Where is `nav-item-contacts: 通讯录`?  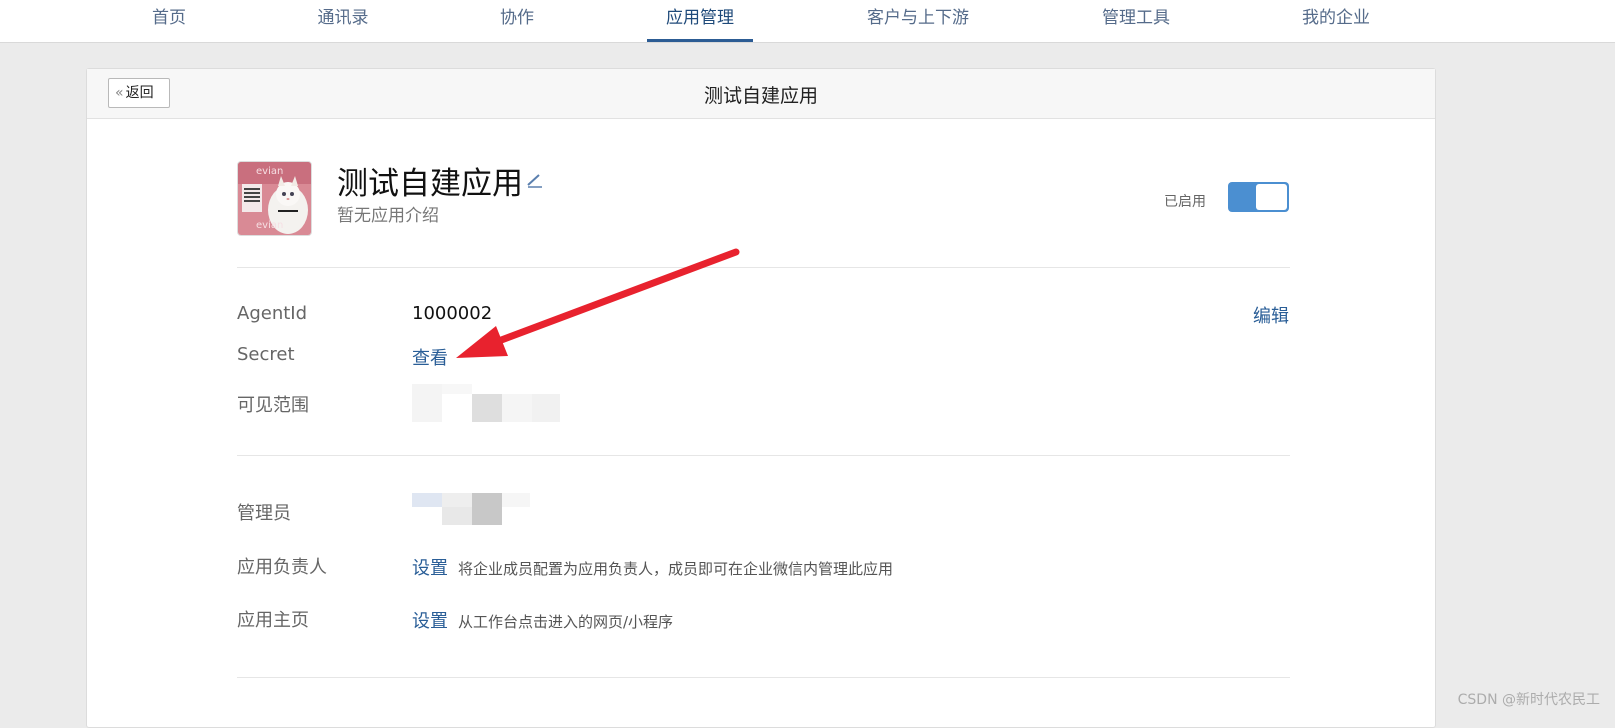 nav-item-contacts: 通讯录 is located at coordinates (343, 21).